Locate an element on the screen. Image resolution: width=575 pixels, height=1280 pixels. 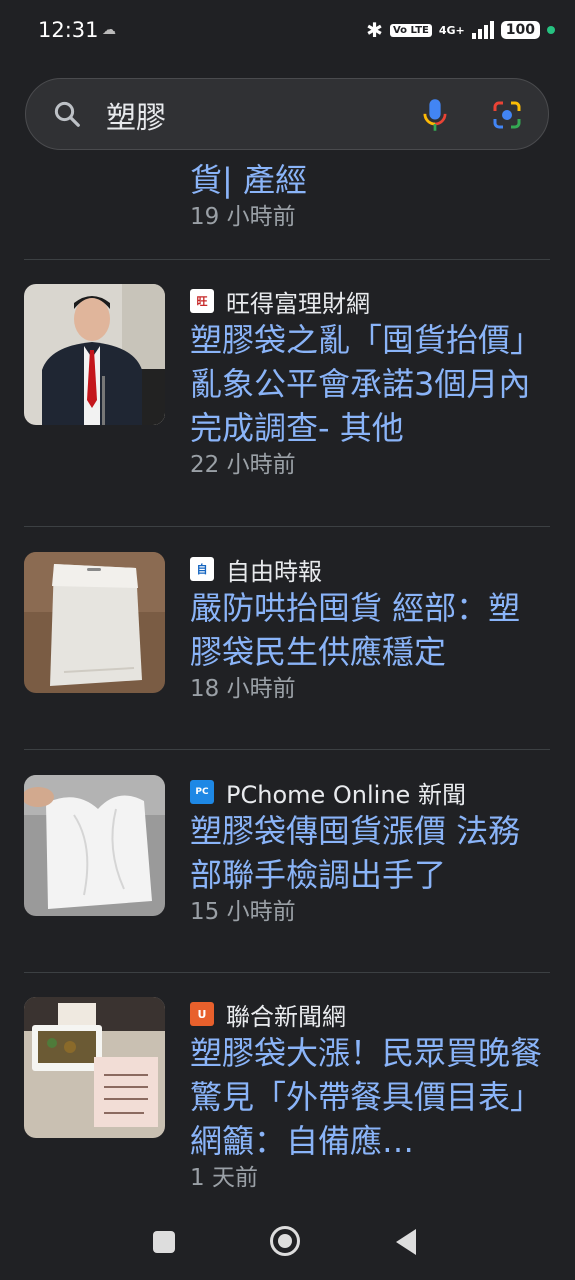
news-source: PC PChome Online 新聞 is located at coordinates (371, 792).